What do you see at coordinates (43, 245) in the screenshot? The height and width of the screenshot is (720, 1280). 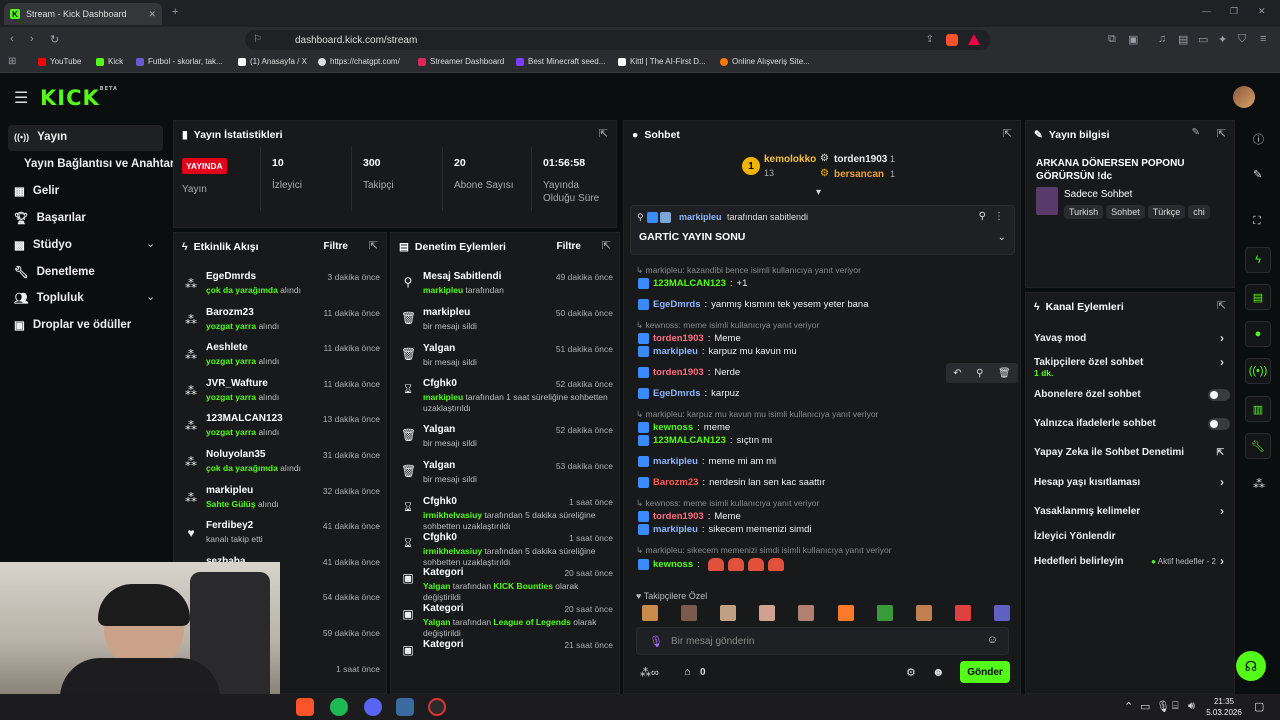 I see `nav-item-studyo: ▩ Stüdyo` at bounding box center [43, 245].